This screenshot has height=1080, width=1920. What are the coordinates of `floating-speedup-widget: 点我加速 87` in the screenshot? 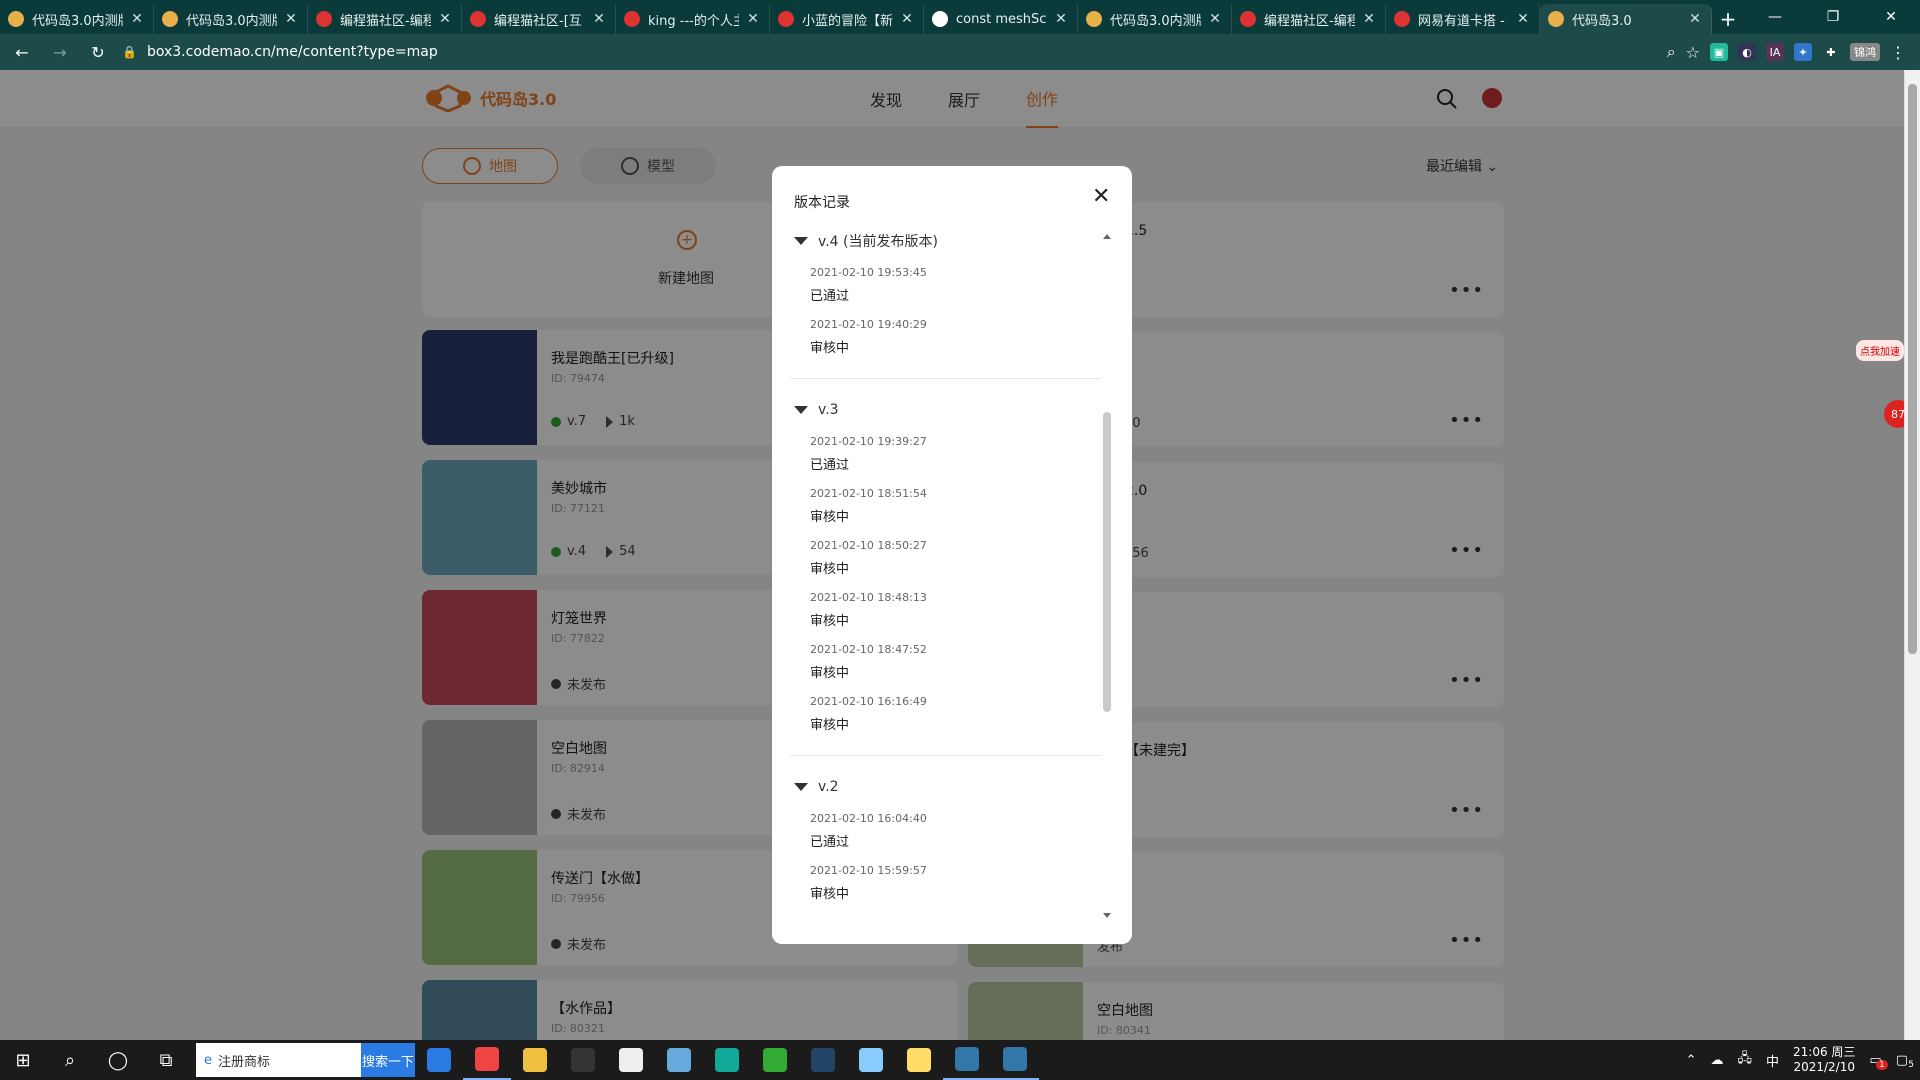 It's located at (1879, 395).